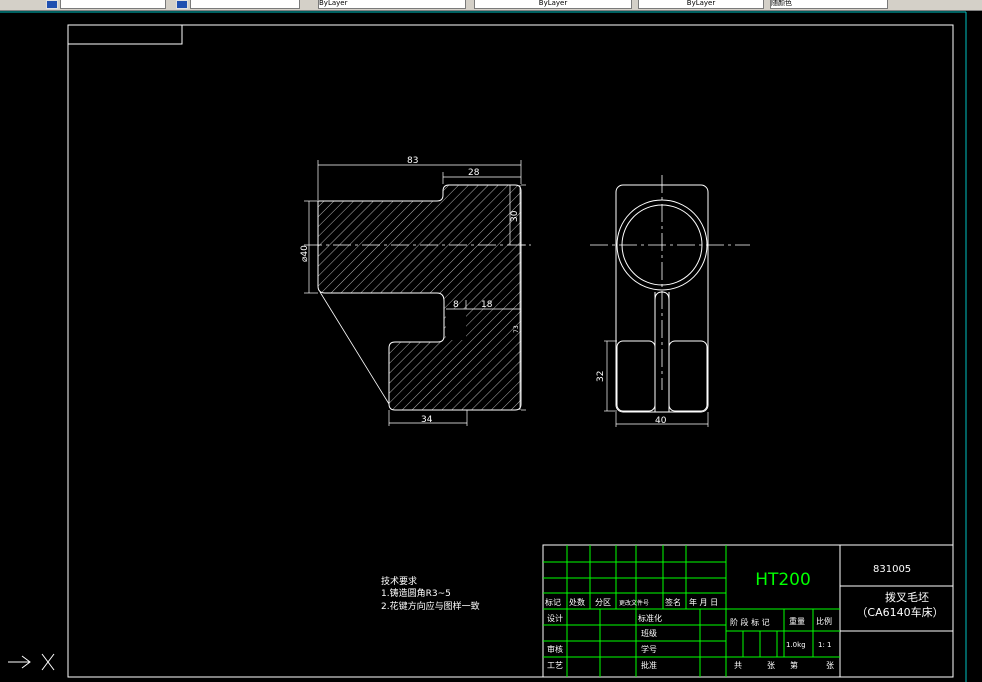 This screenshot has height=682, width=982. Describe the element at coordinates (649, 665) in the screenshot. I see `row-approve: 批准` at that location.